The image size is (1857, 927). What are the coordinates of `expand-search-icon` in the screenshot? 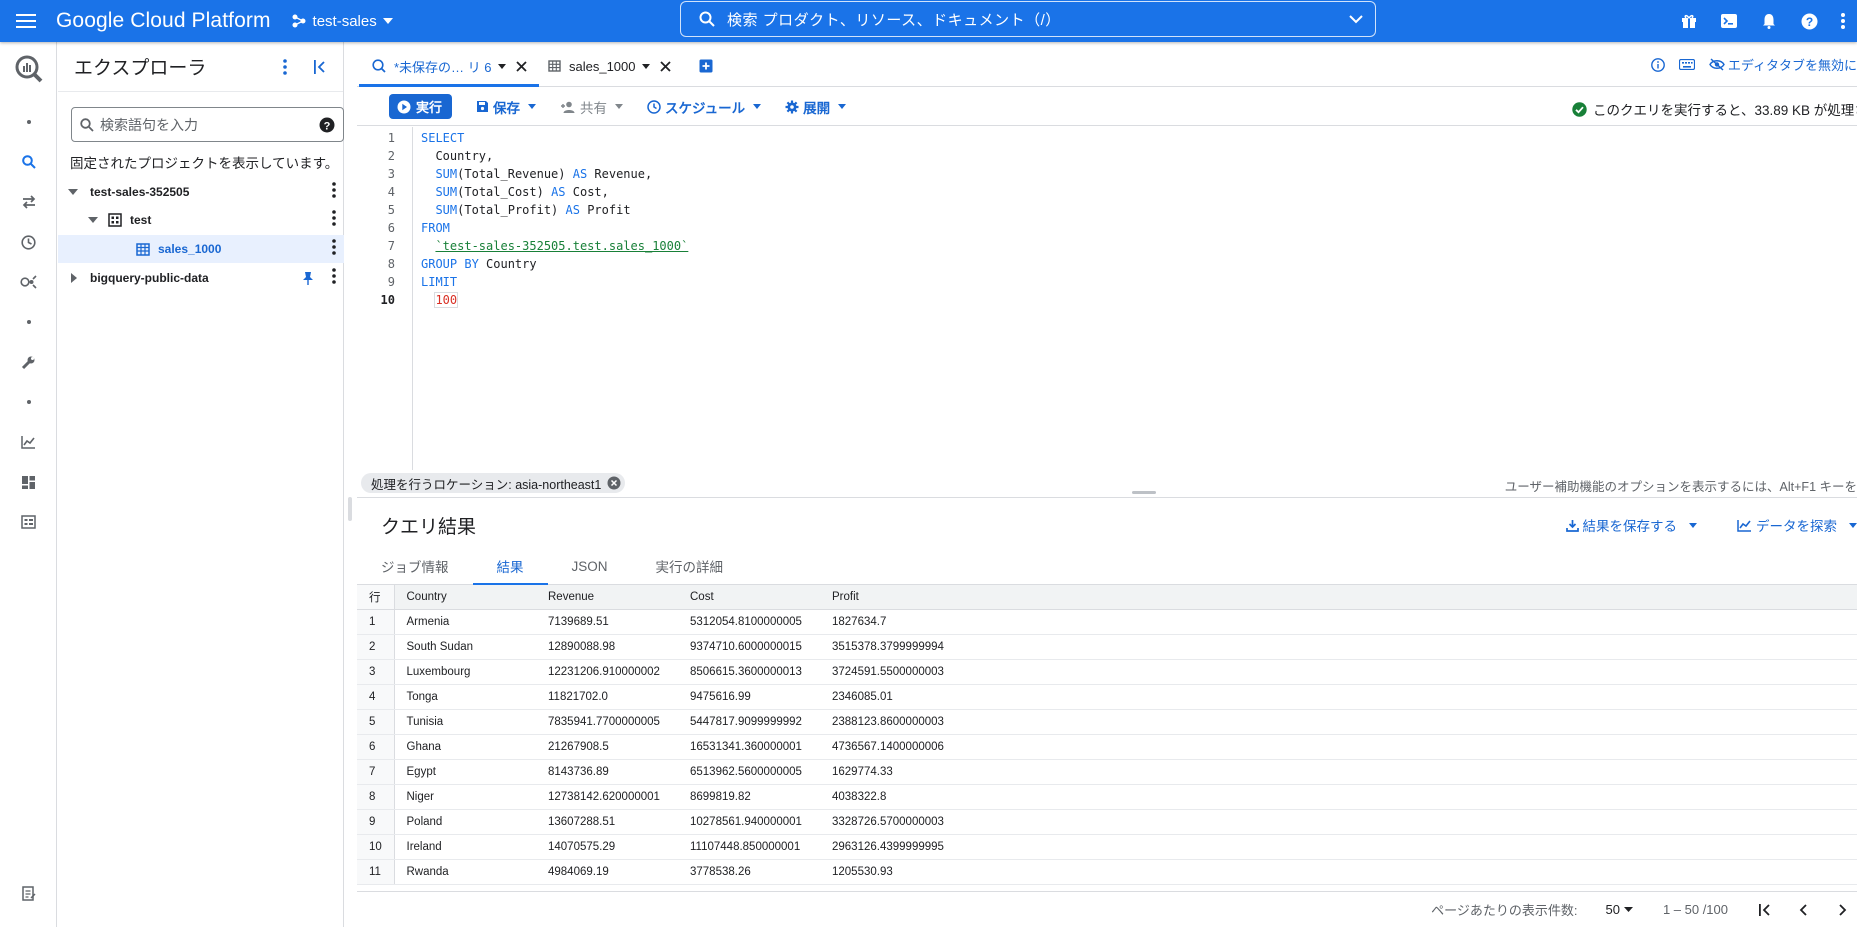 It's located at (1356, 19).